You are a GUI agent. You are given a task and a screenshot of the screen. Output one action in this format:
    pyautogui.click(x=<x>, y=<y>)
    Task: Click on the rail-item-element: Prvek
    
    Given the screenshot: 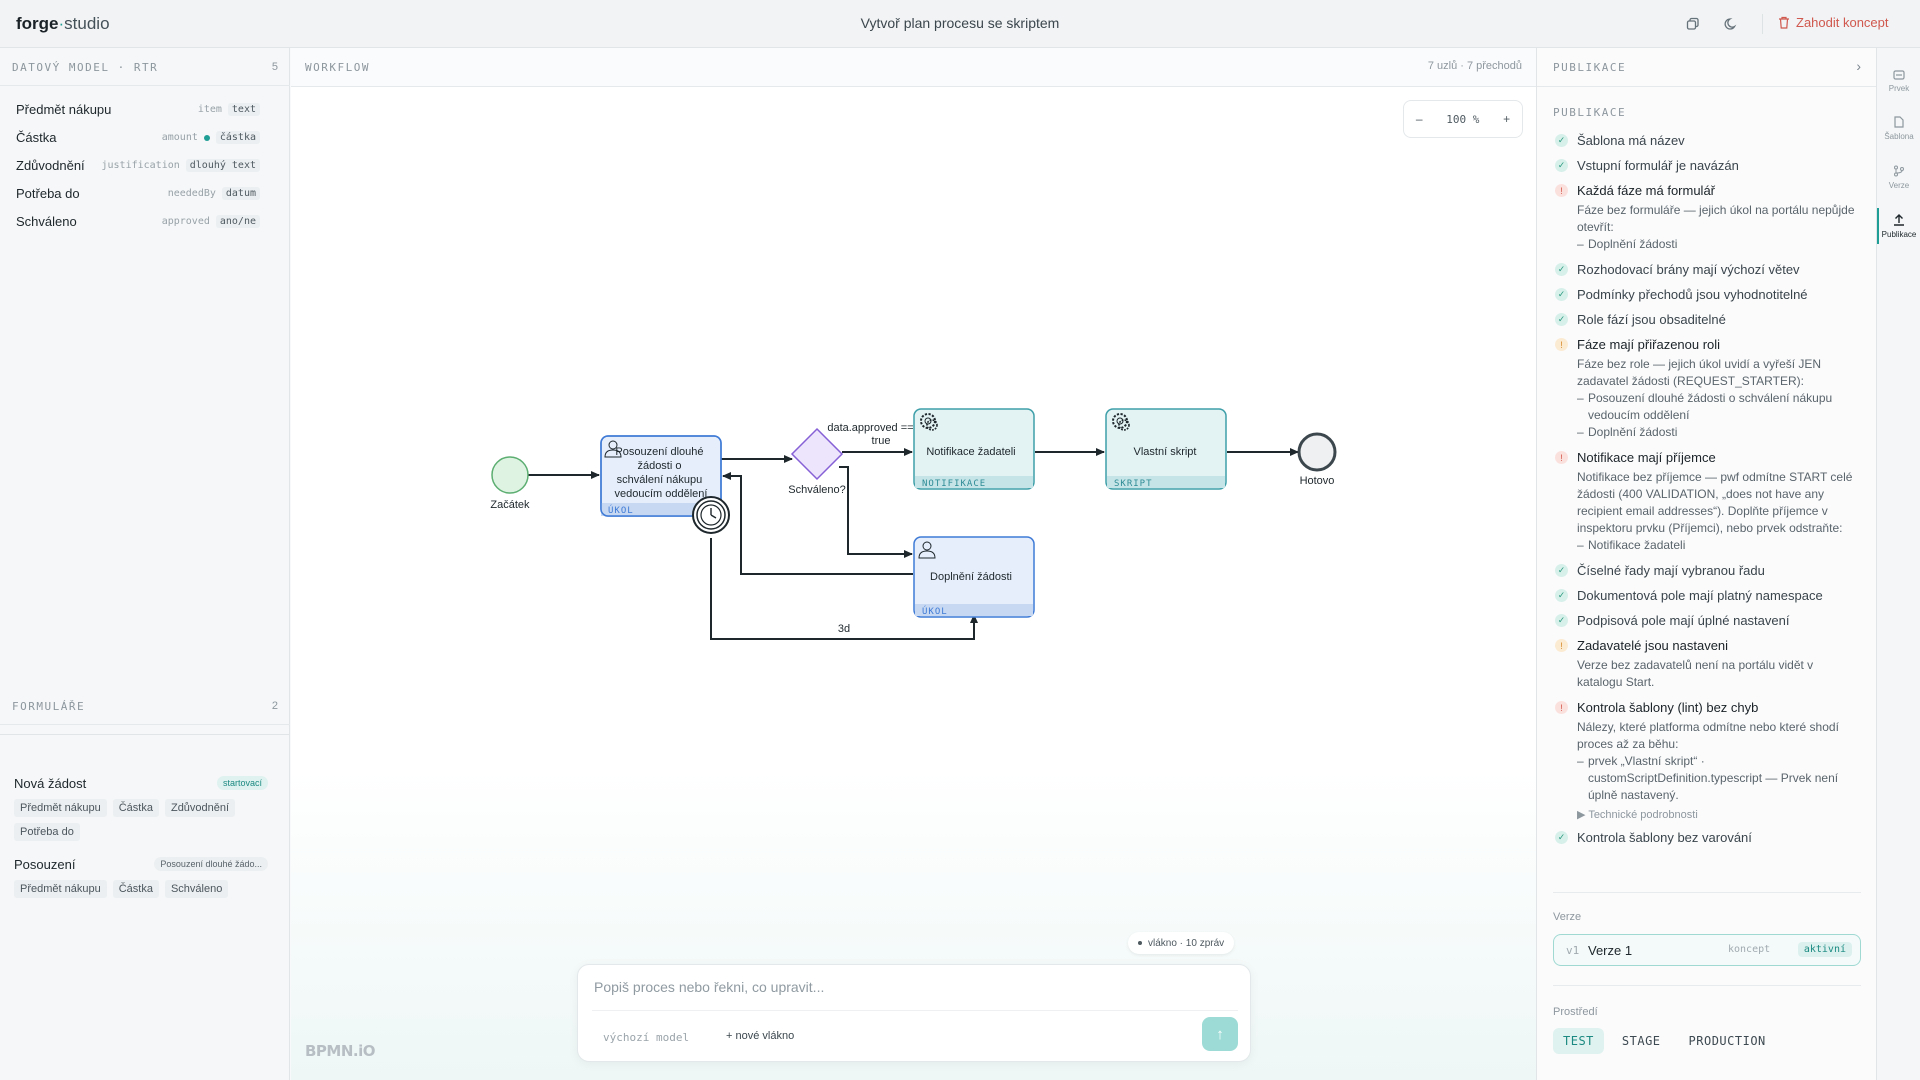 What is the action you would take?
    pyautogui.click(x=1898, y=81)
    